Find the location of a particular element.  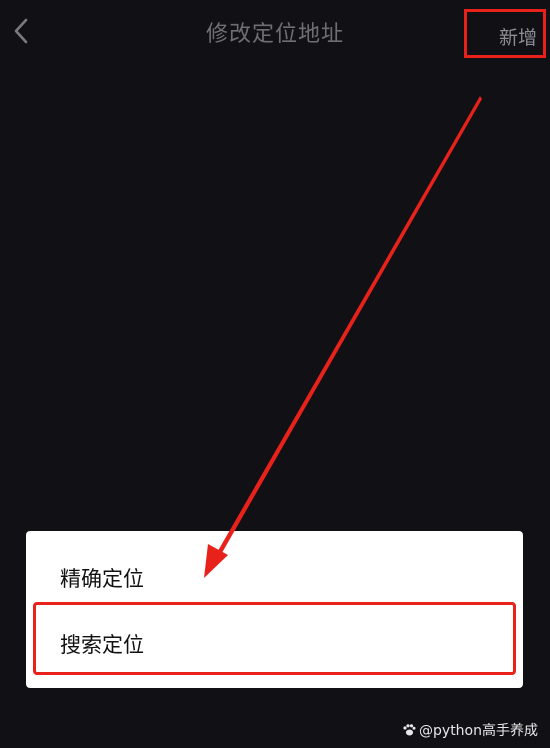

paw-icon is located at coordinates (409, 730).